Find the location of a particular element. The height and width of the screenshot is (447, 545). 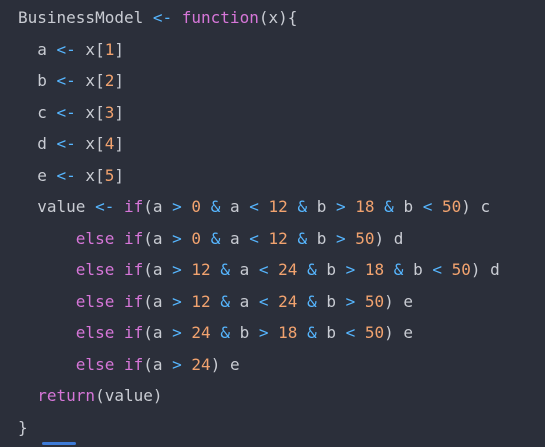

code-token: value is located at coordinates (66, 206).